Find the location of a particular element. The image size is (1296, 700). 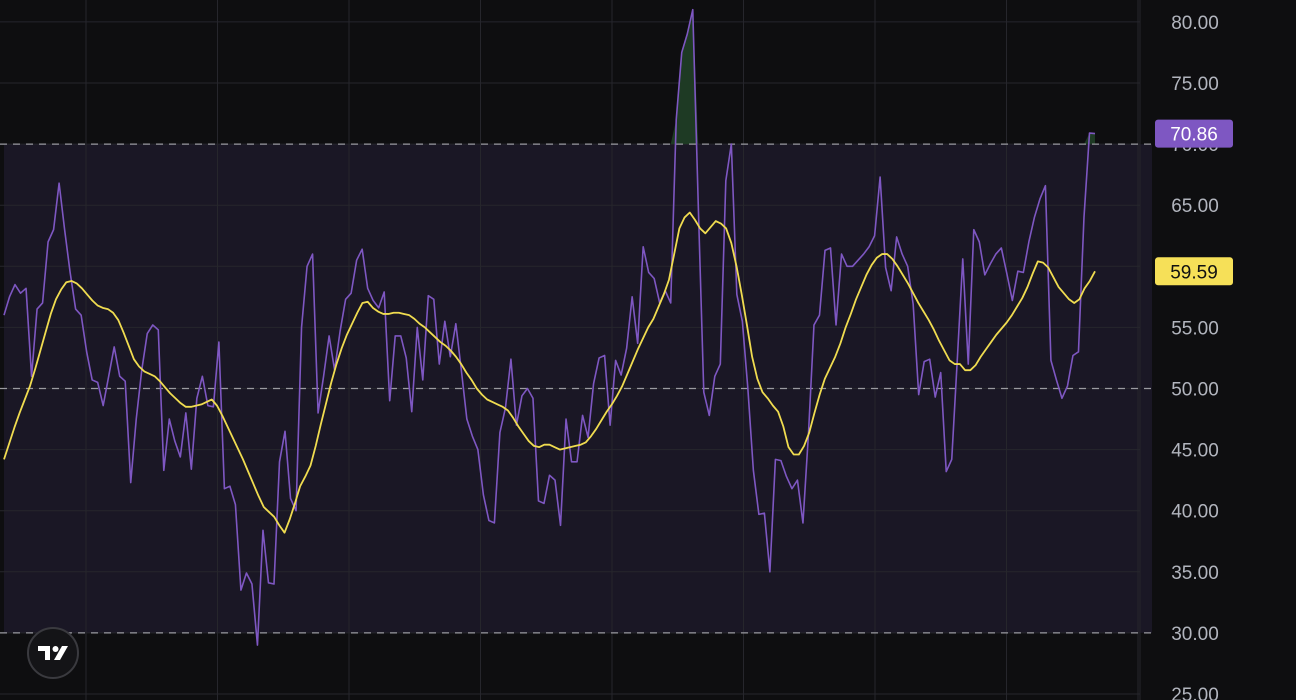

y-tick-label: 80.00 is located at coordinates (1195, 23).